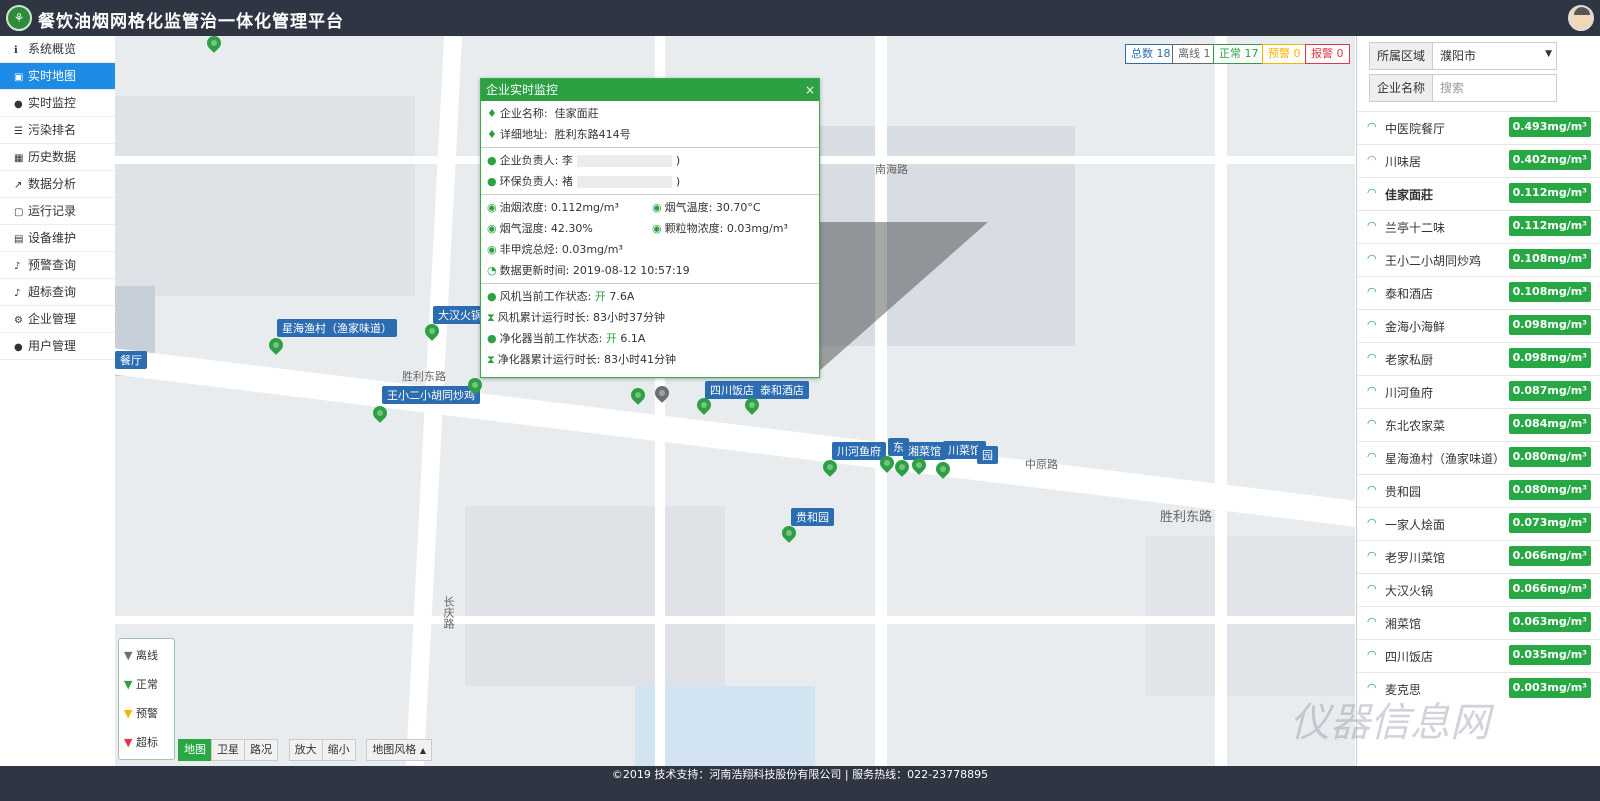 The height and width of the screenshot is (801, 1600). What do you see at coordinates (57, 130) in the screenshot?
I see `sidebar-item-pollution-rank: ☰ 污染排名` at bounding box center [57, 130].